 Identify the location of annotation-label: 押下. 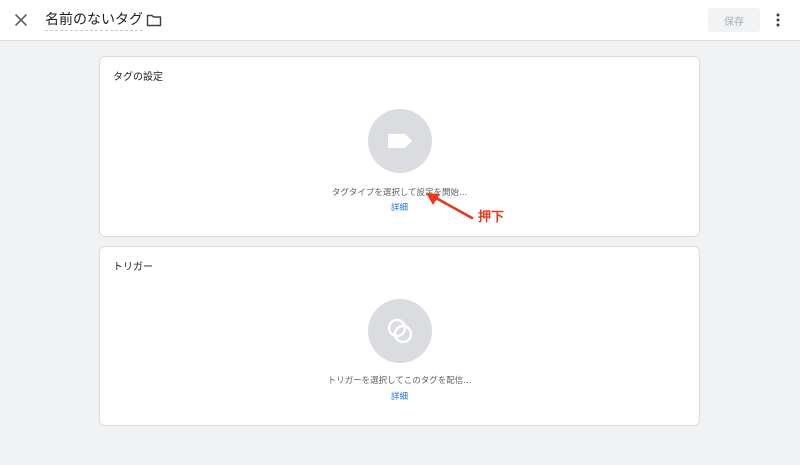
(491, 217).